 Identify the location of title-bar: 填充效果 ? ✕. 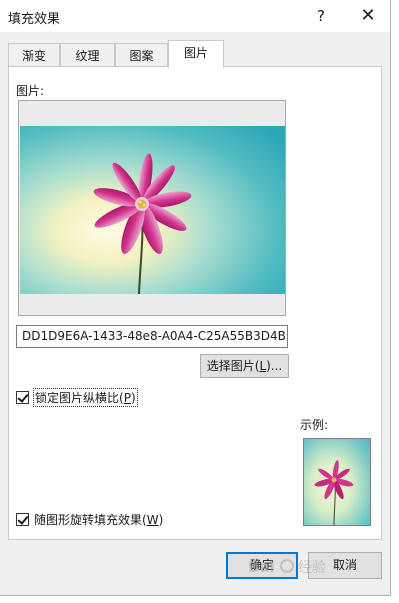
(195, 16).